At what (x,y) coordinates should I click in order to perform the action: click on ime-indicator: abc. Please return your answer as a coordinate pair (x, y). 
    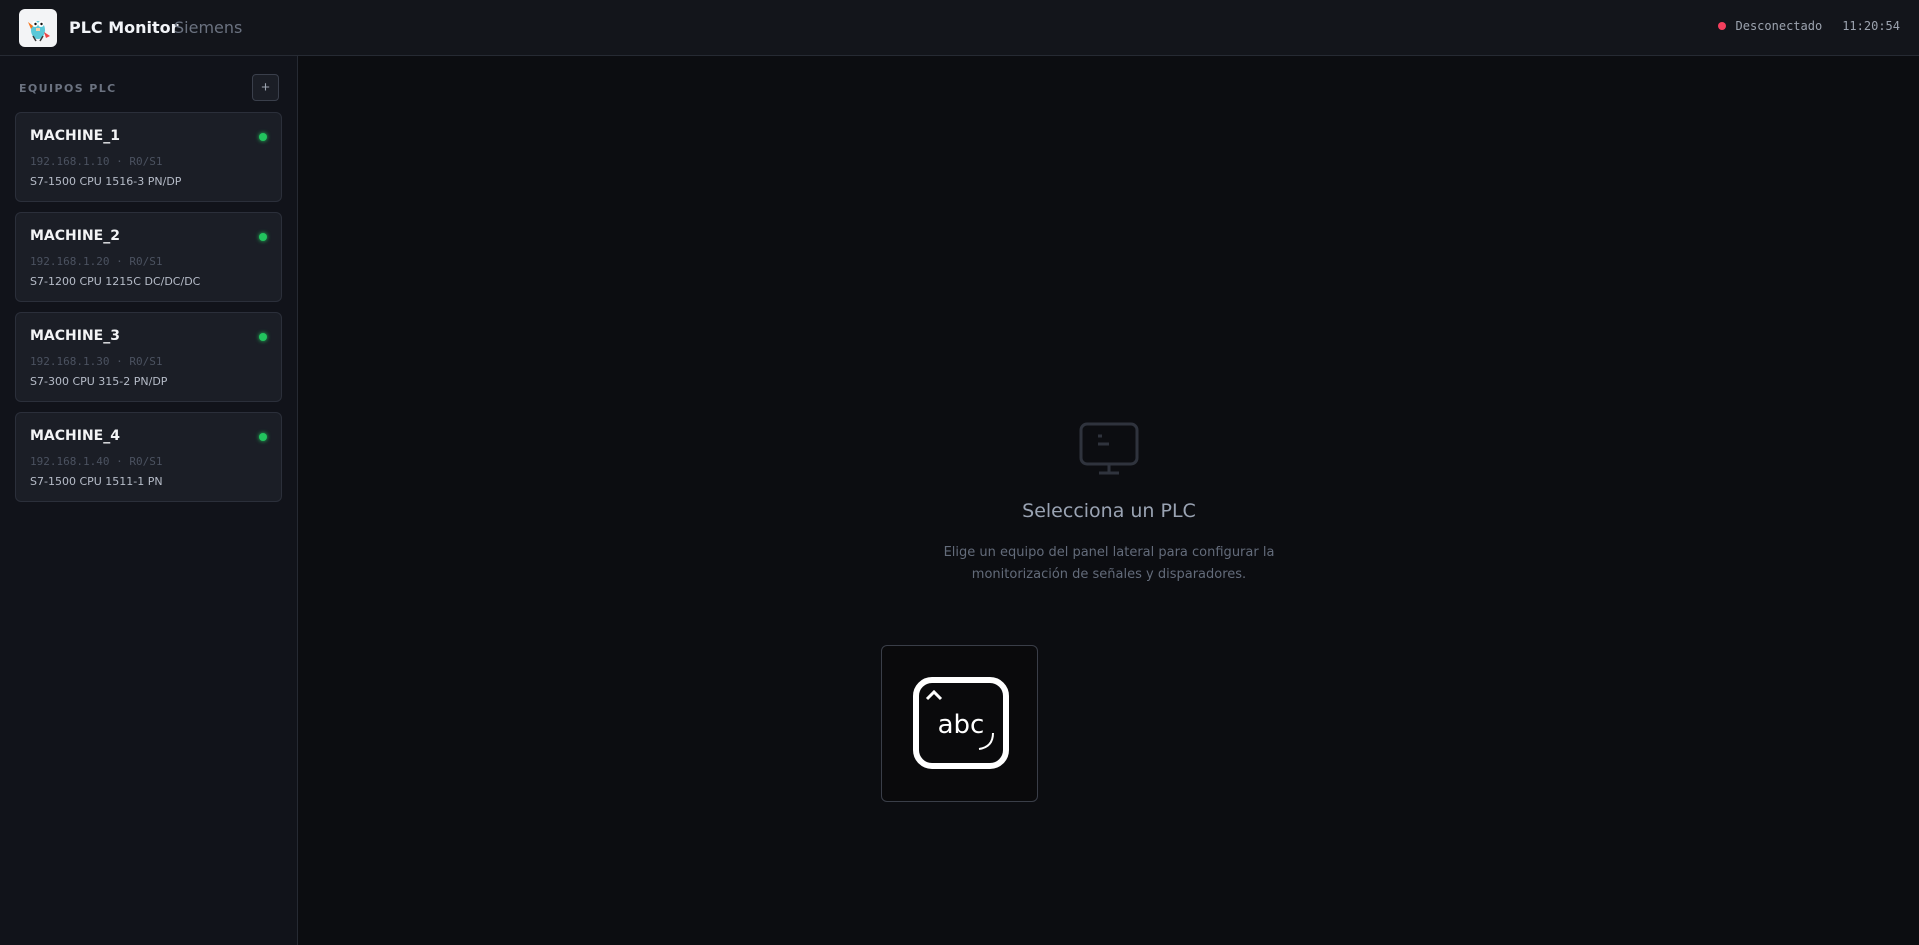
    Looking at the image, I should click on (959, 723).